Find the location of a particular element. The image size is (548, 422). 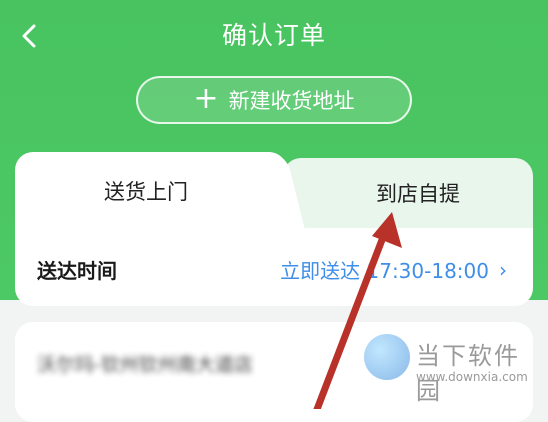

watermark-logo-icon is located at coordinates (387, 357).